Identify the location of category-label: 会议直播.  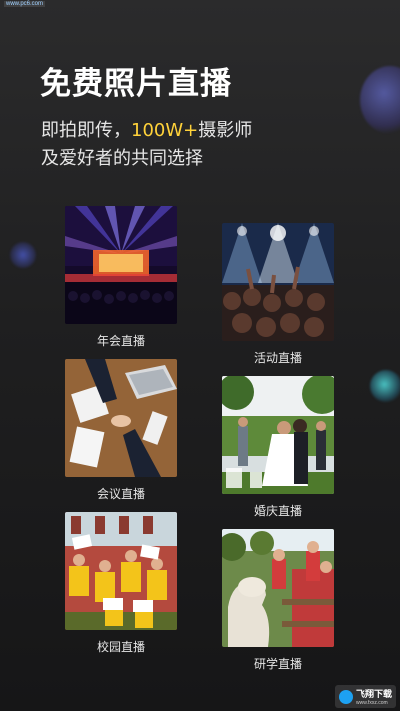
(120, 494).